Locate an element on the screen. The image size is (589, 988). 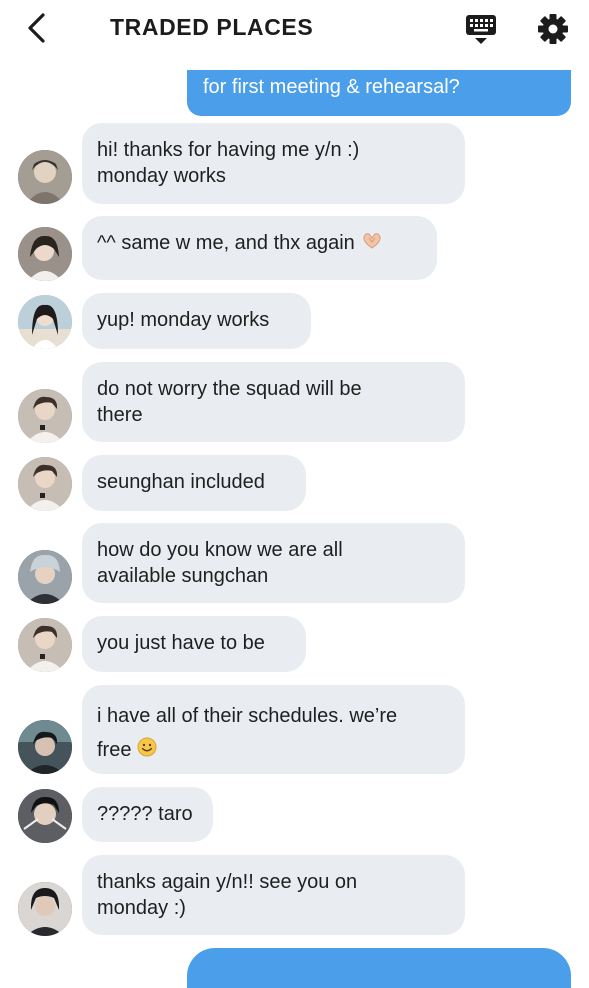
message-text: ????? taro is located at coordinates (145, 814).